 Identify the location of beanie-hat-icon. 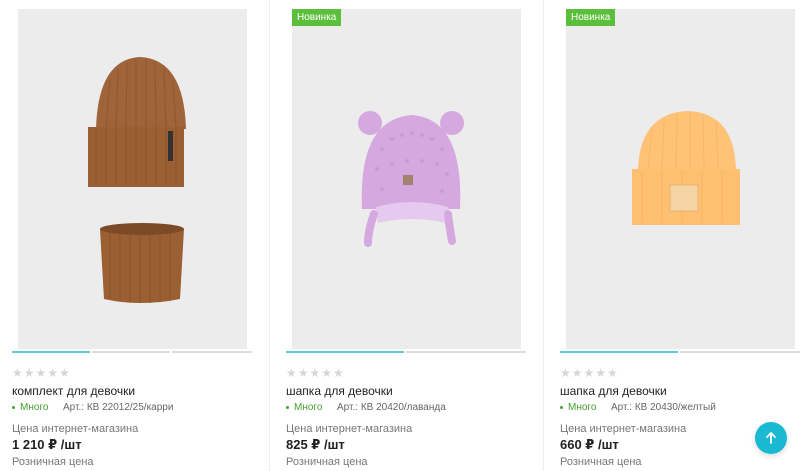
(686, 168).